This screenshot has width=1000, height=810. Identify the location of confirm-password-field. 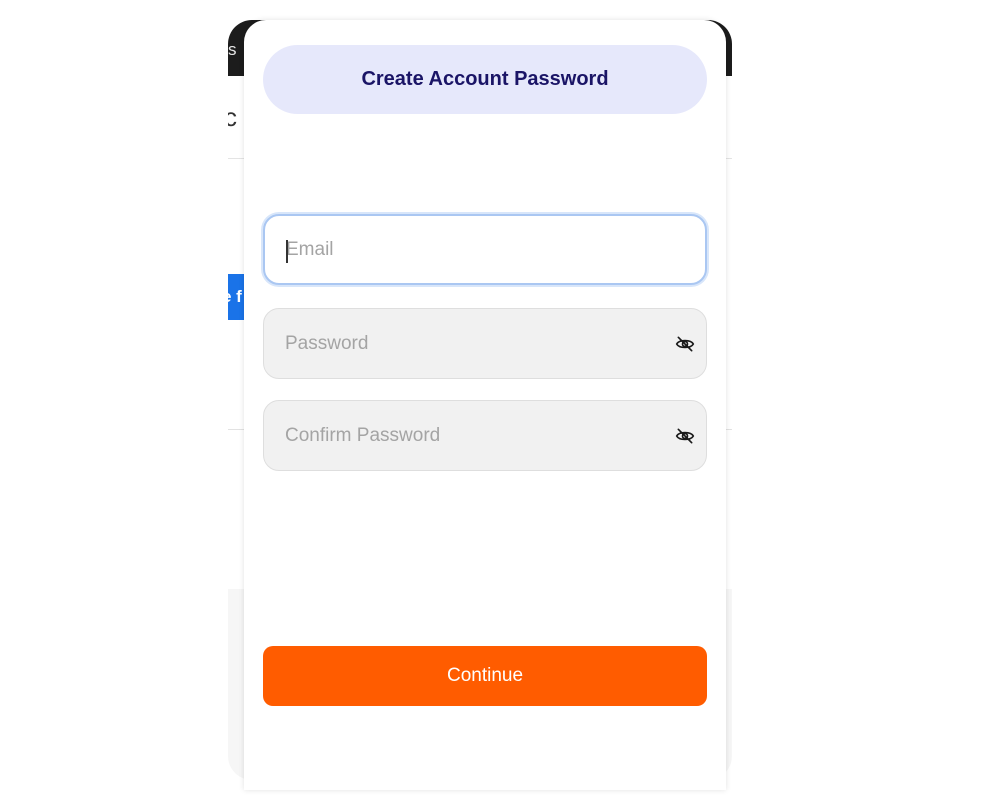
(485, 435).